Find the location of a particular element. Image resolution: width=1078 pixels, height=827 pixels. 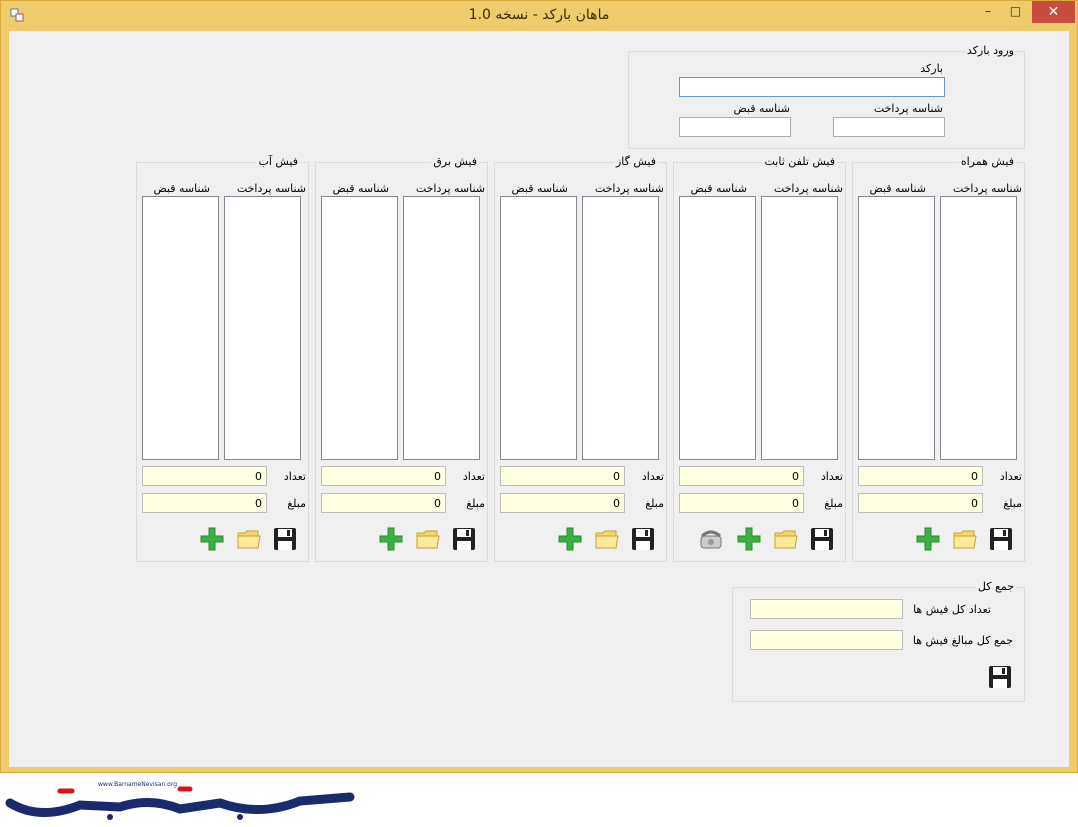

logo-graphic: www.BarnameNevisan.org is located at coordinates (180, 800).